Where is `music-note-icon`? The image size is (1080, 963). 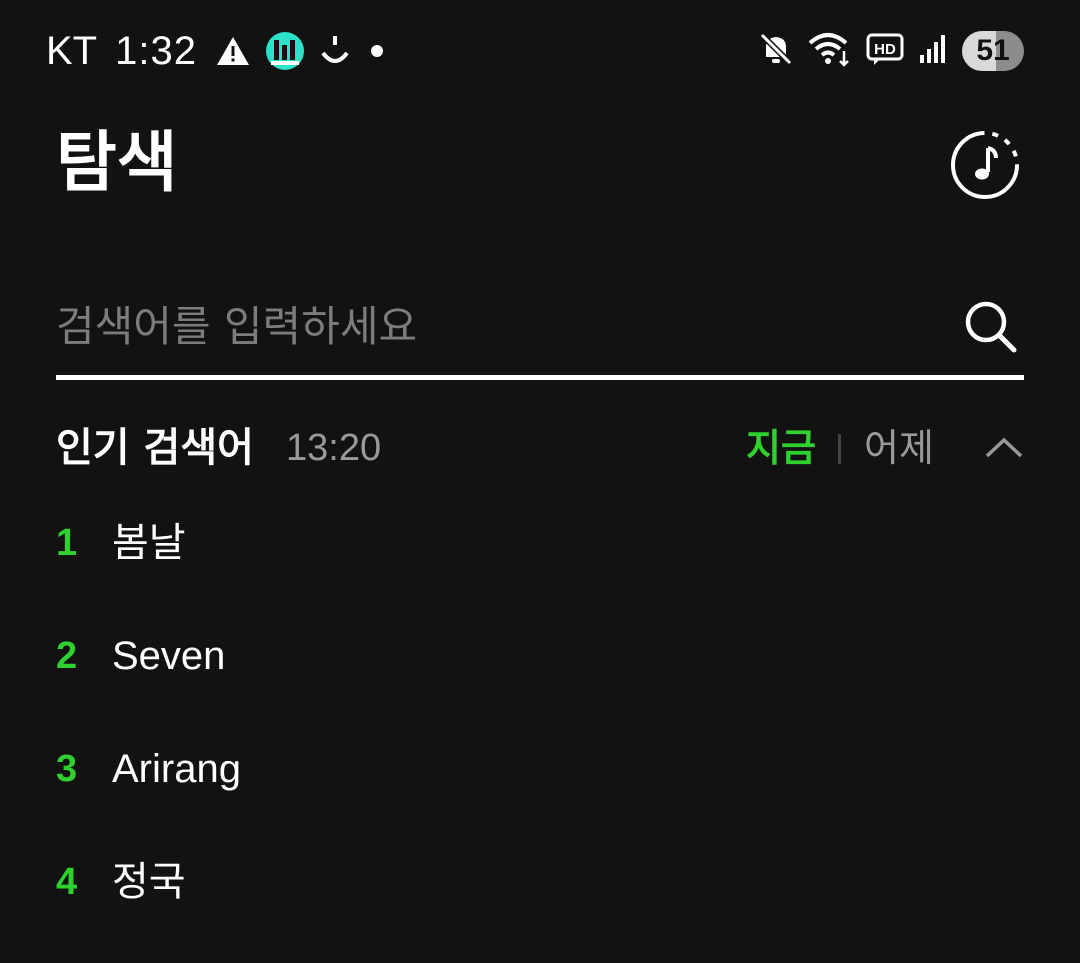
music-note-icon is located at coordinates (985, 165).